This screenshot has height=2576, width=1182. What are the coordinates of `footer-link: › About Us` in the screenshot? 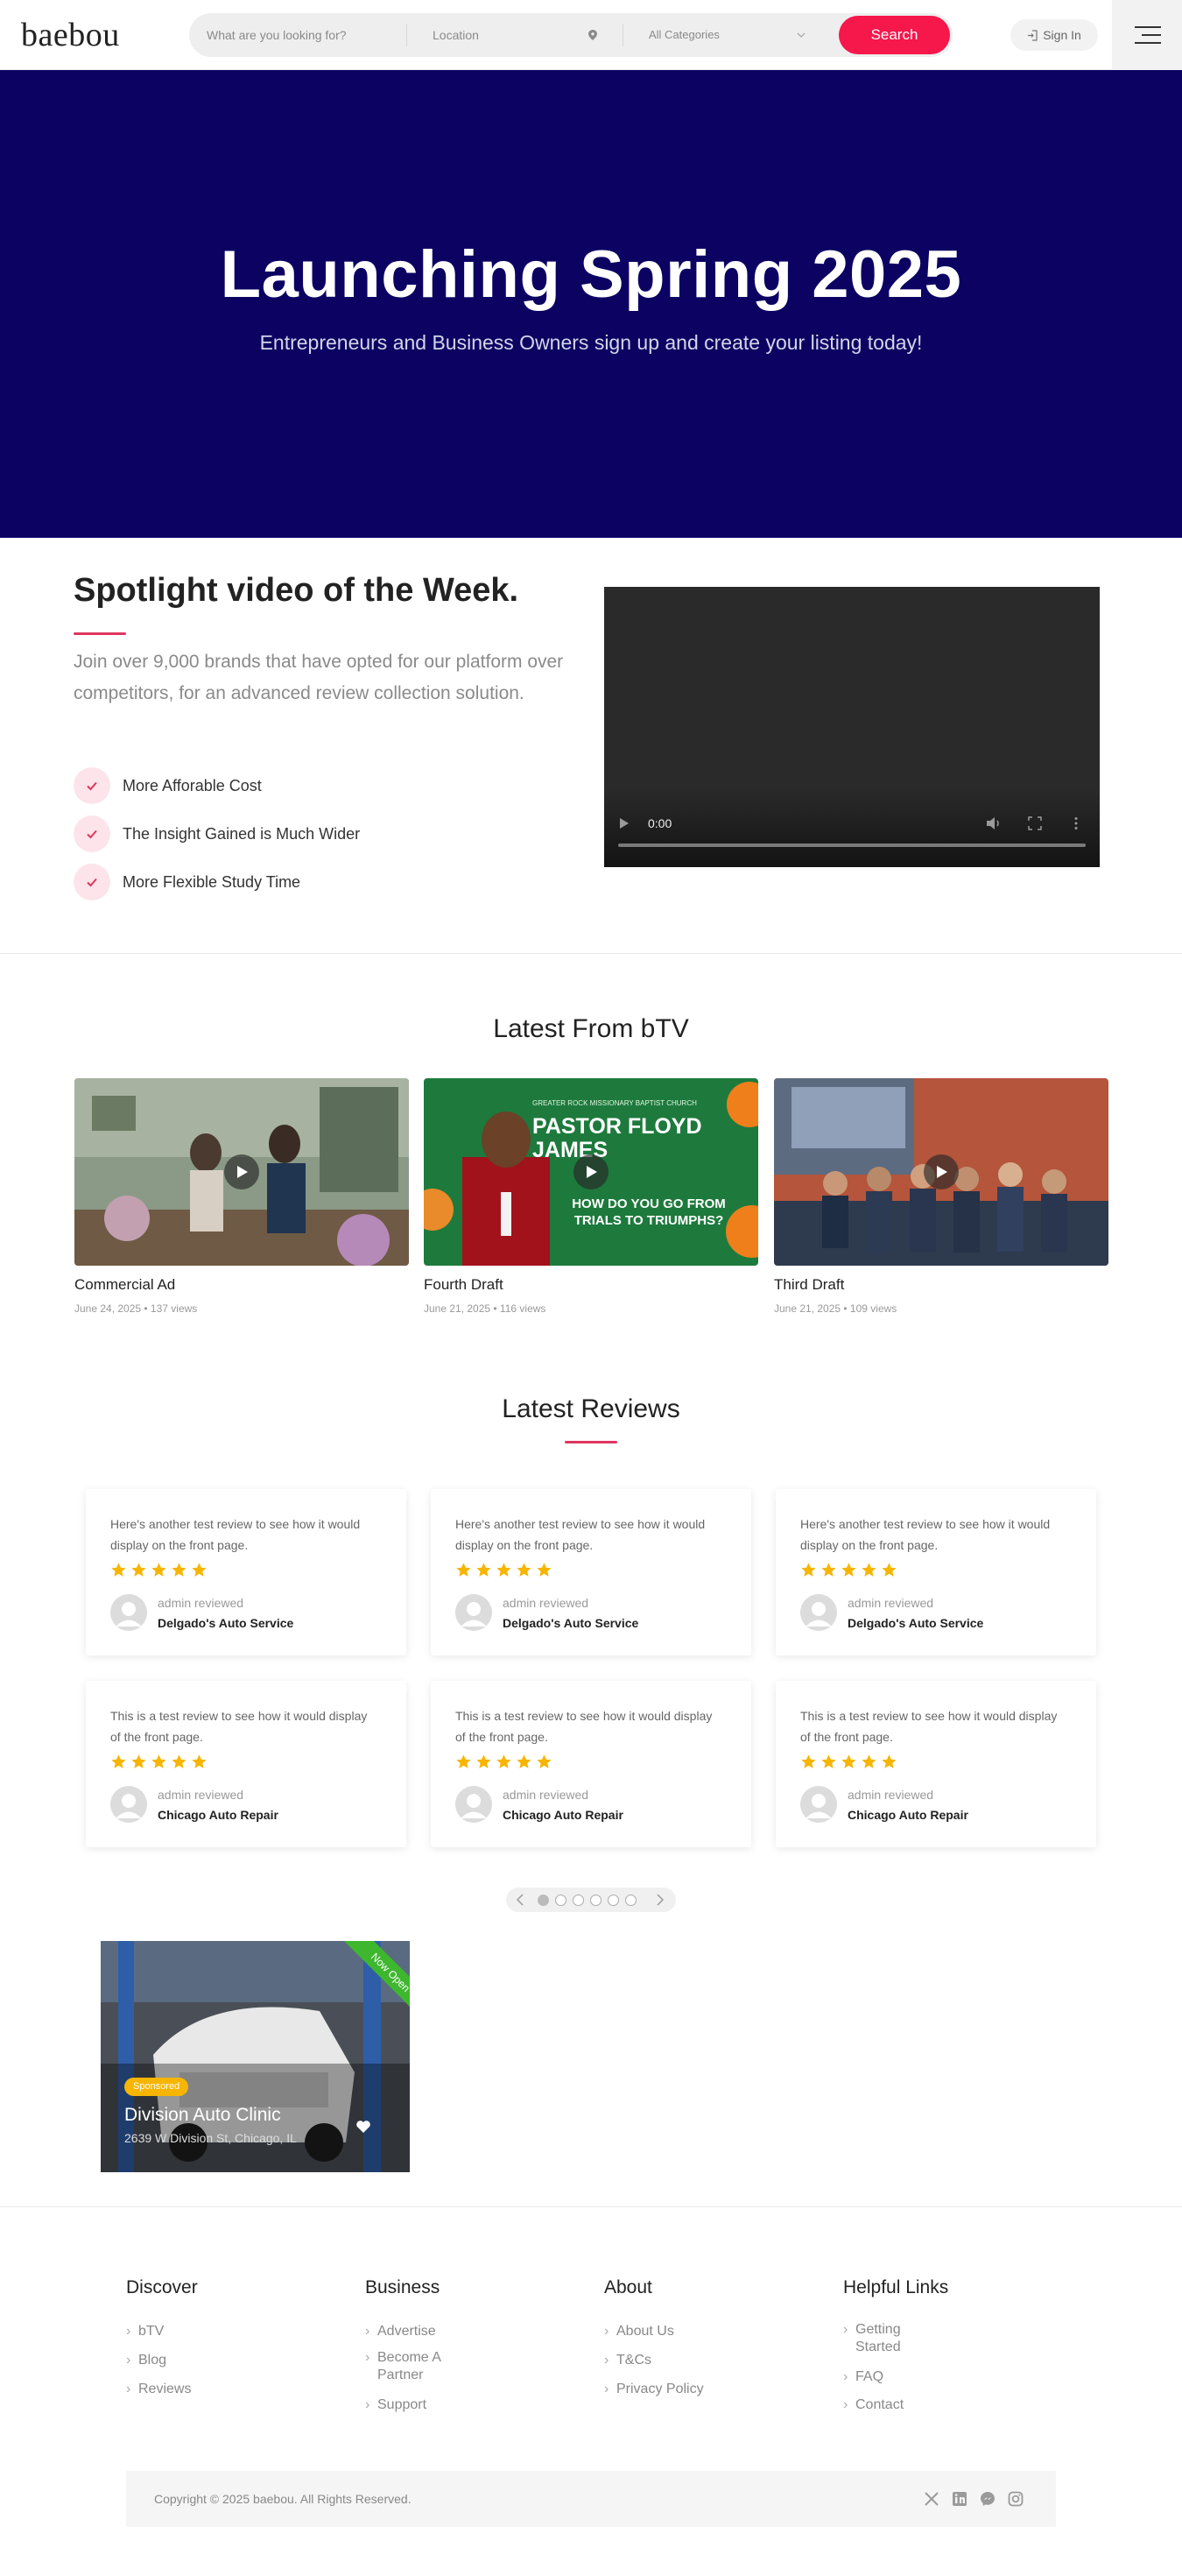 It's located at (639, 2332).